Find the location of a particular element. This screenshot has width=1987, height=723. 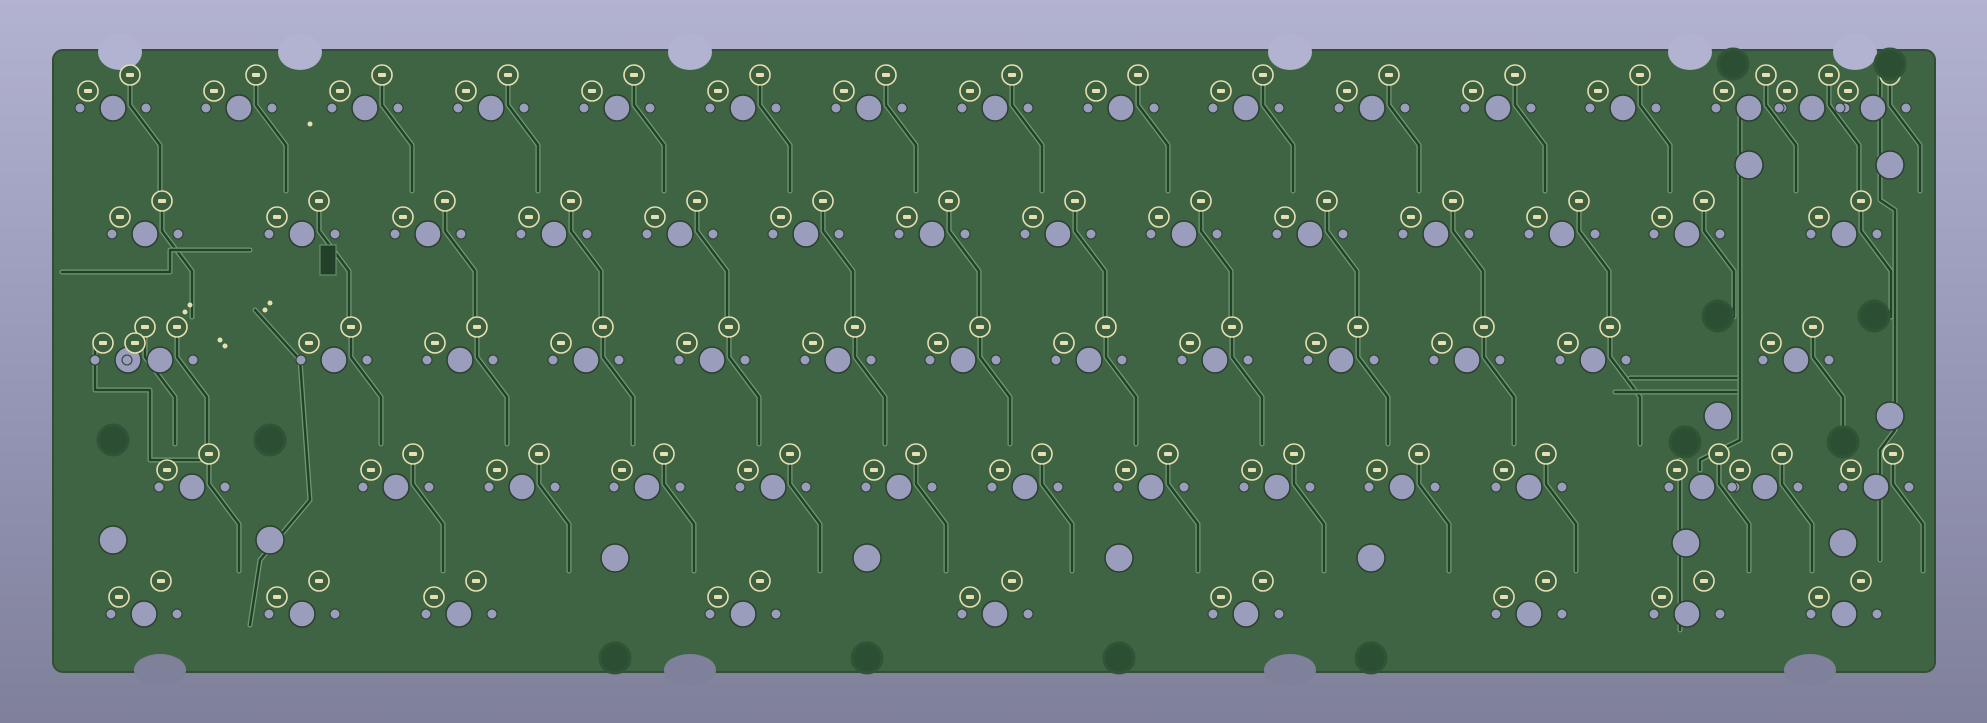

bottom-edge-notch is located at coordinates (1290, 670).